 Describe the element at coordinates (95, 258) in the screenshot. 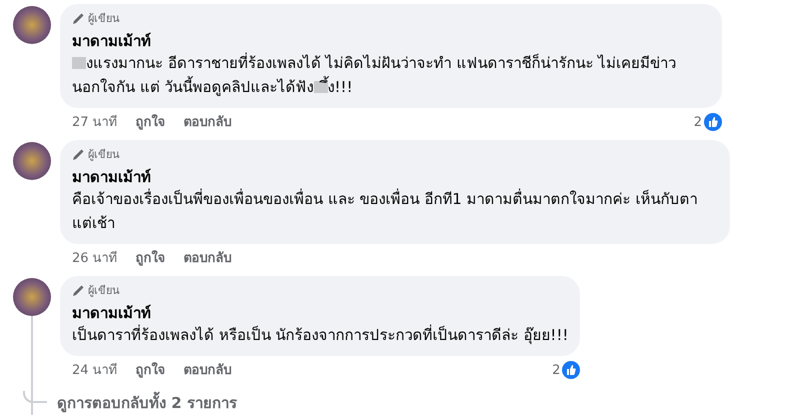

I see `comment-time: 26 นาที` at that location.